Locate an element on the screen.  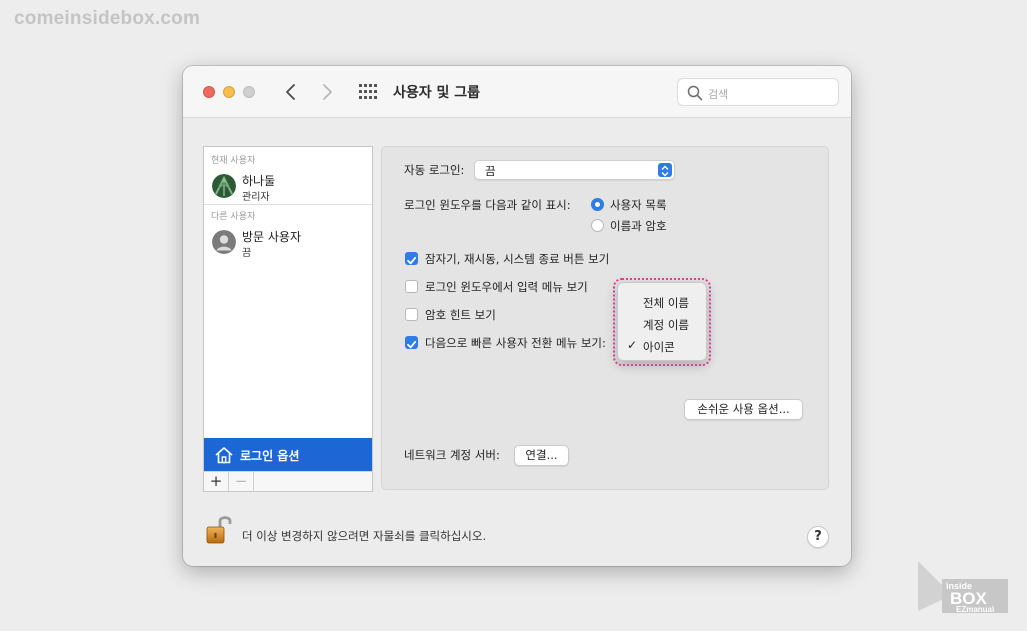
sleep-restart-label: 잠자기, 재시동, 시스템 종료 버튼 보기 is located at coordinates (517, 259).